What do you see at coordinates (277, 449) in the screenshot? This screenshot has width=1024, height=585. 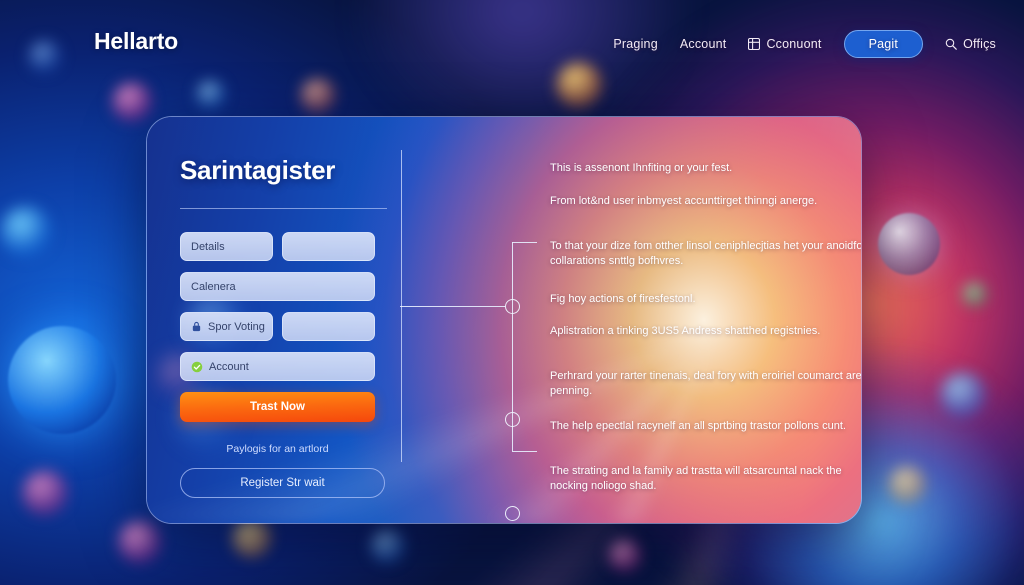 I see `form-sub-note: Paylogis for an artlord` at bounding box center [277, 449].